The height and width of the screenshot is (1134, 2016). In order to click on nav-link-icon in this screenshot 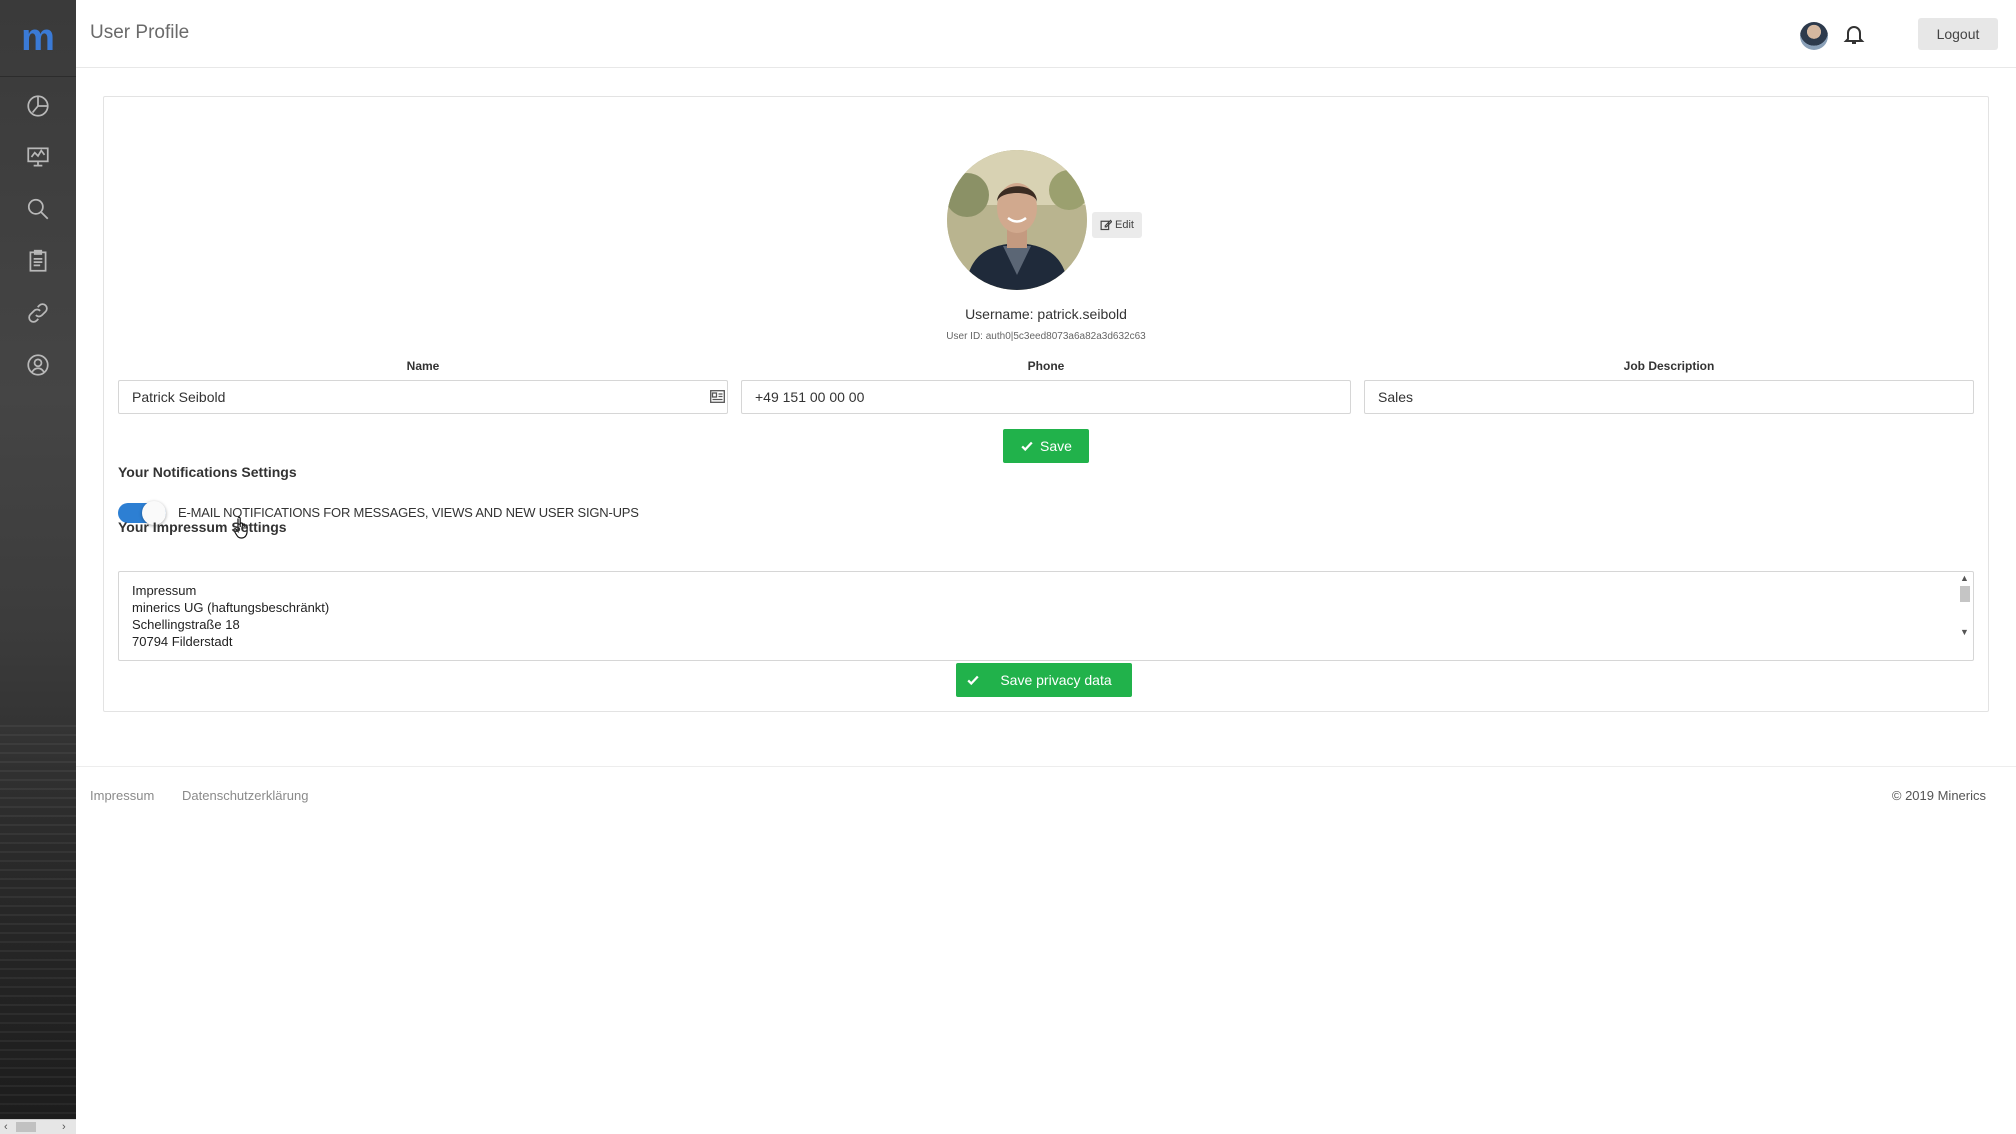, I will do `click(38, 313)`.